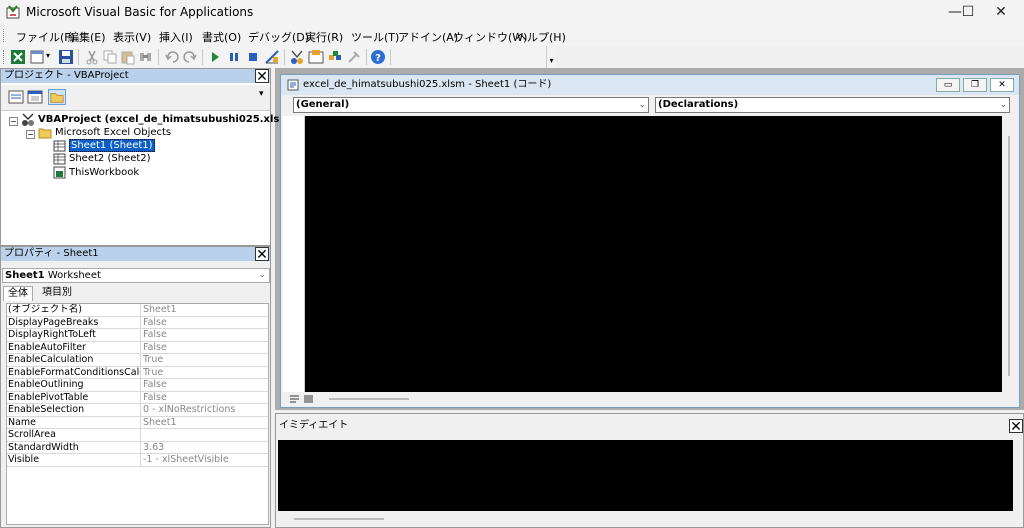 This screenshot has height=528, width=1024. Describe the element at coordinates (74, 447) in the screenshot. I see `property-name: StandardWidth` at that location.